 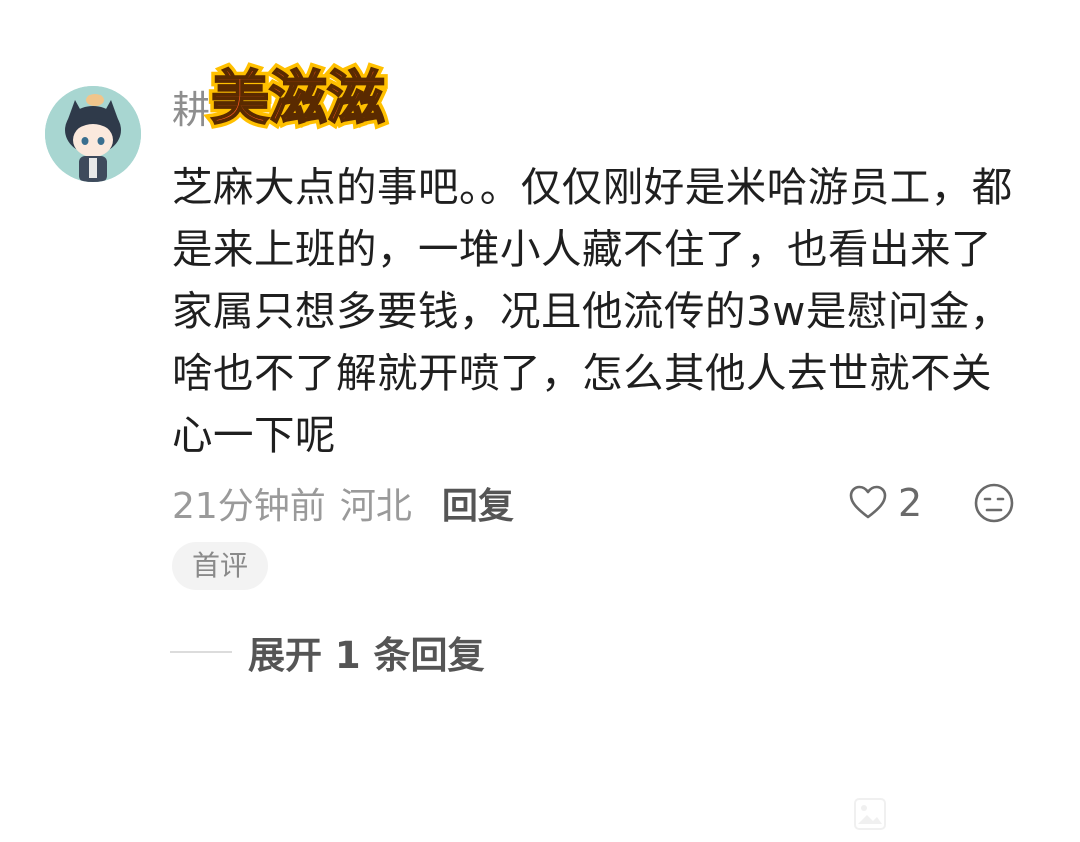 I want to click on user-avatar, so click(x=93, y=134).